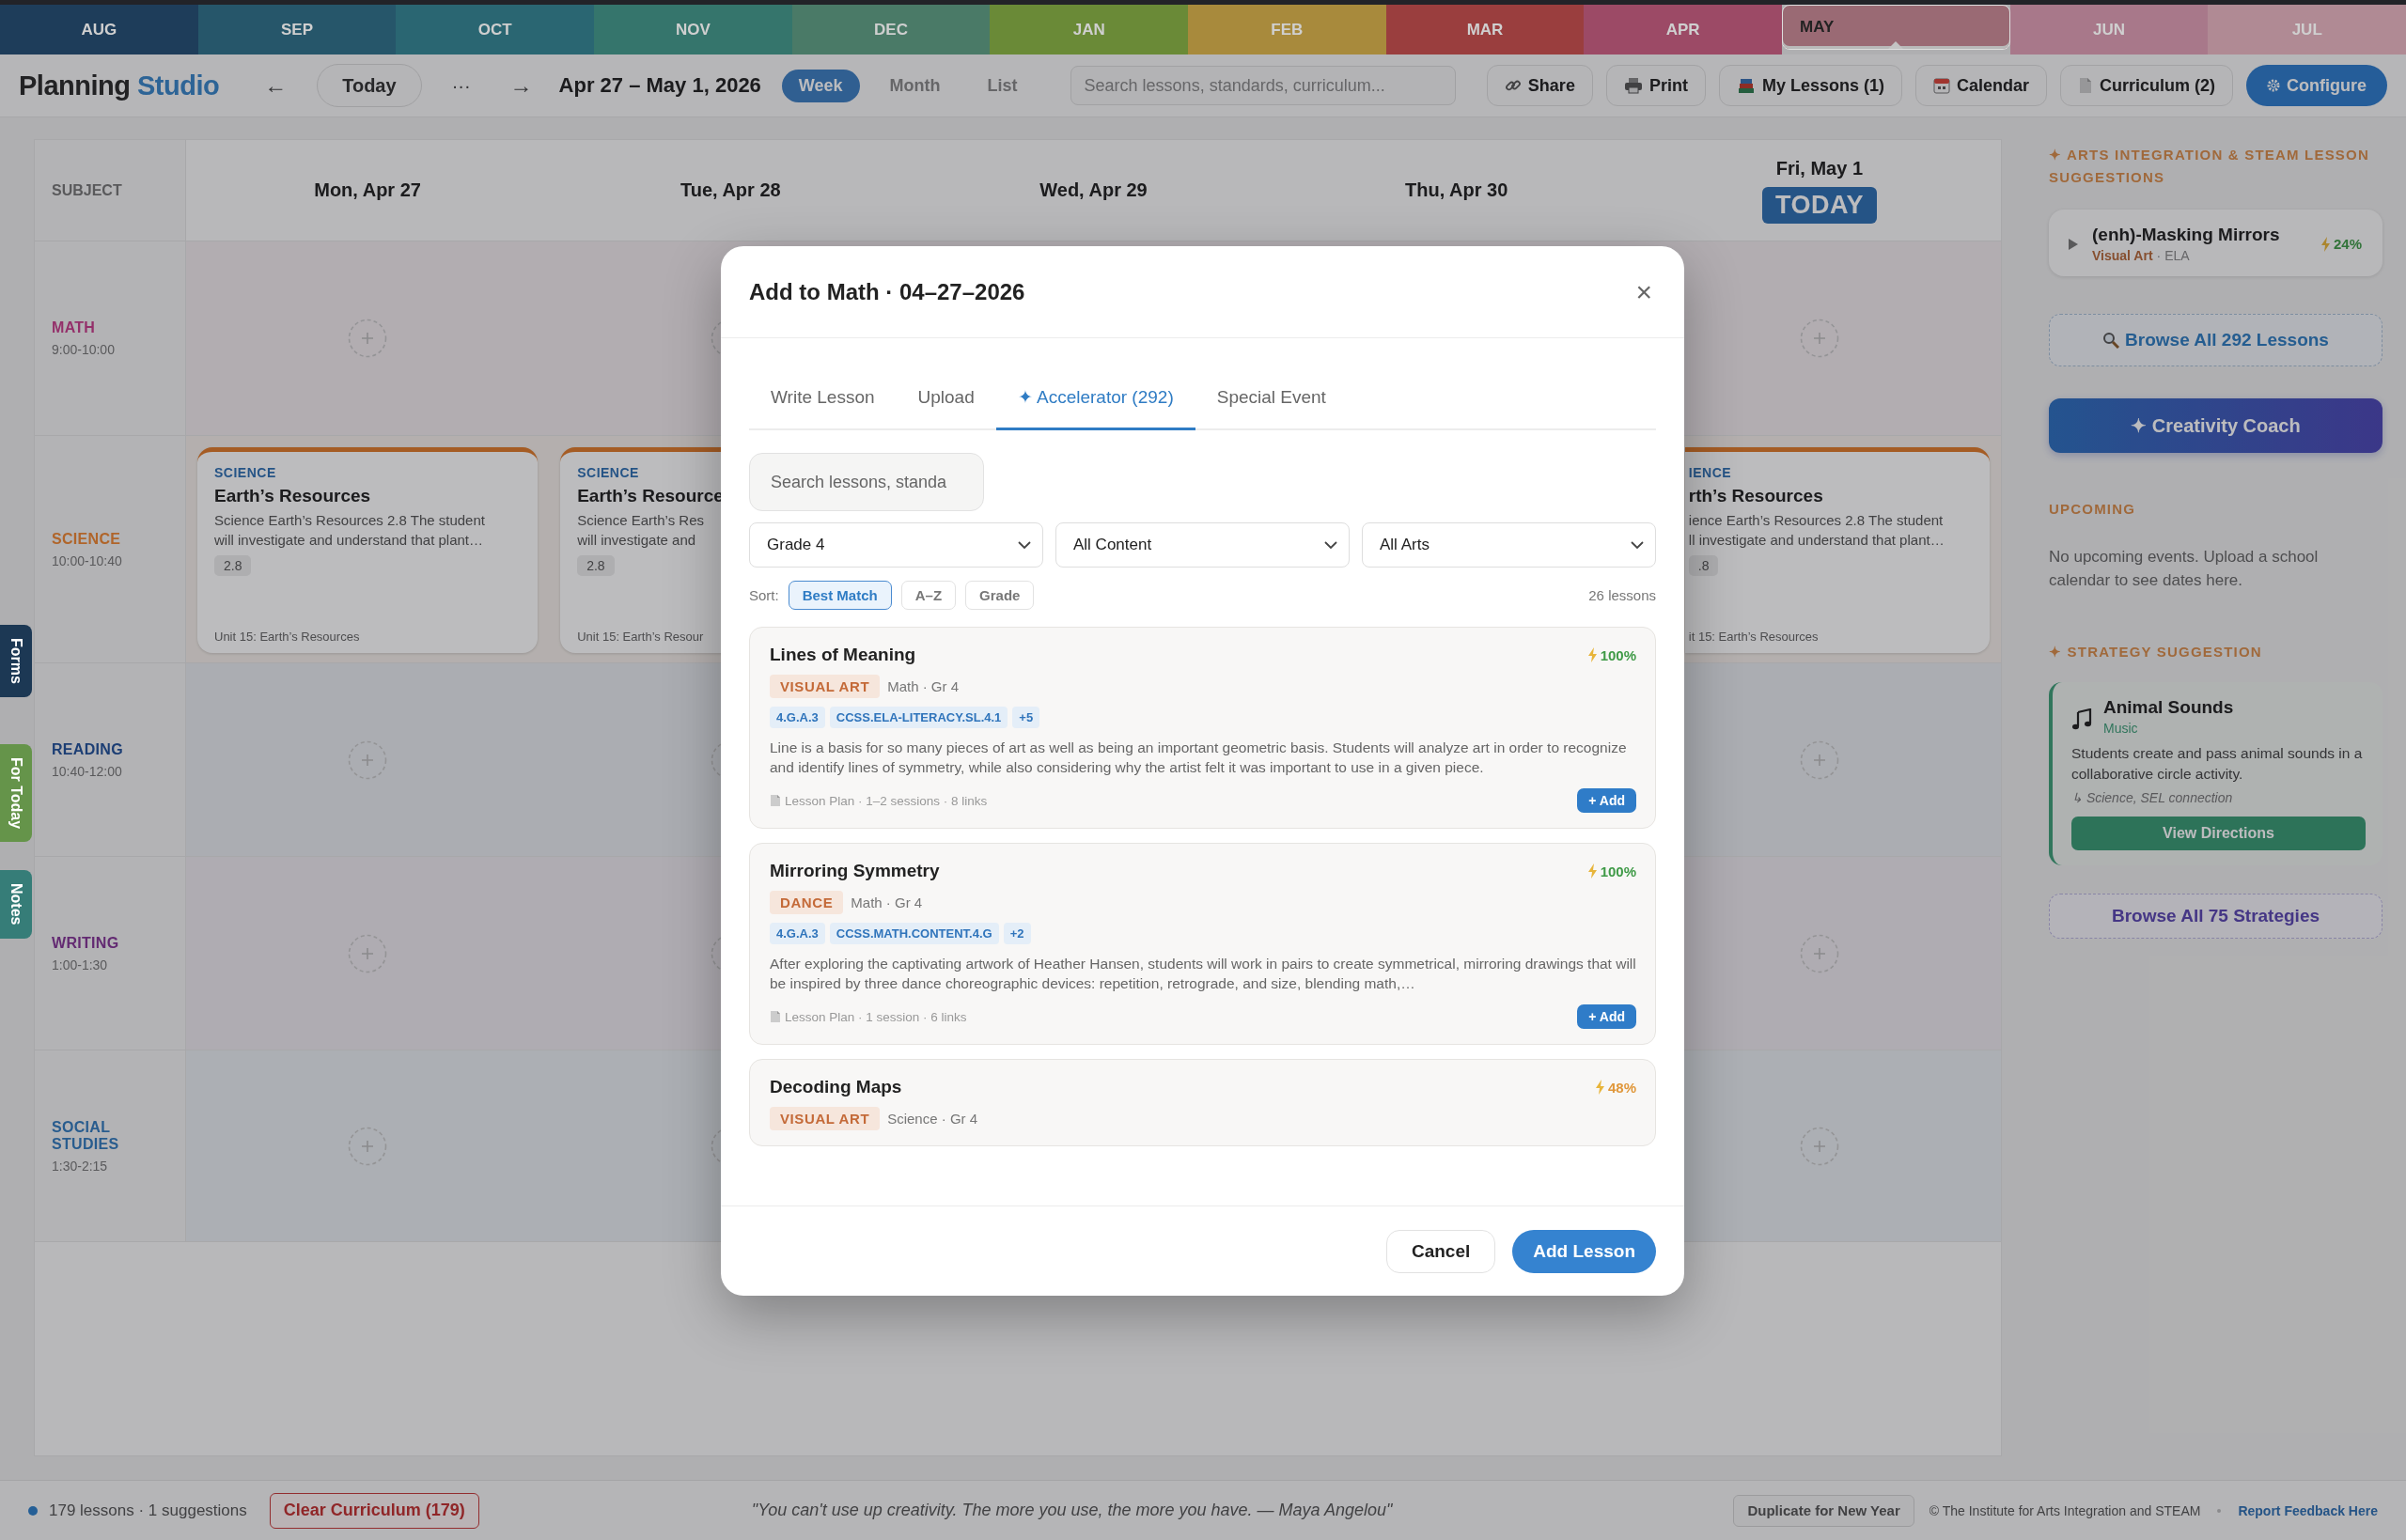  What do you see at coordinates (887, 291) in the screenshot?
I see `dialog-title: Add to Math · 04–27–2026` at bounding box center [887, 291].